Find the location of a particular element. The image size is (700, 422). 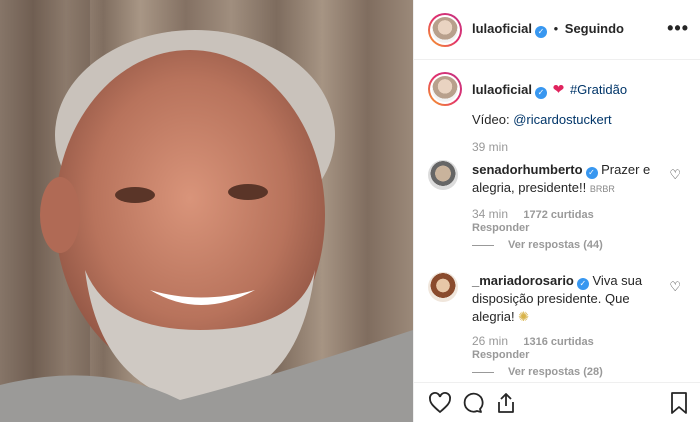

comment-meta: 26 min 1316 curtidas is located at coordinates (533, 341).